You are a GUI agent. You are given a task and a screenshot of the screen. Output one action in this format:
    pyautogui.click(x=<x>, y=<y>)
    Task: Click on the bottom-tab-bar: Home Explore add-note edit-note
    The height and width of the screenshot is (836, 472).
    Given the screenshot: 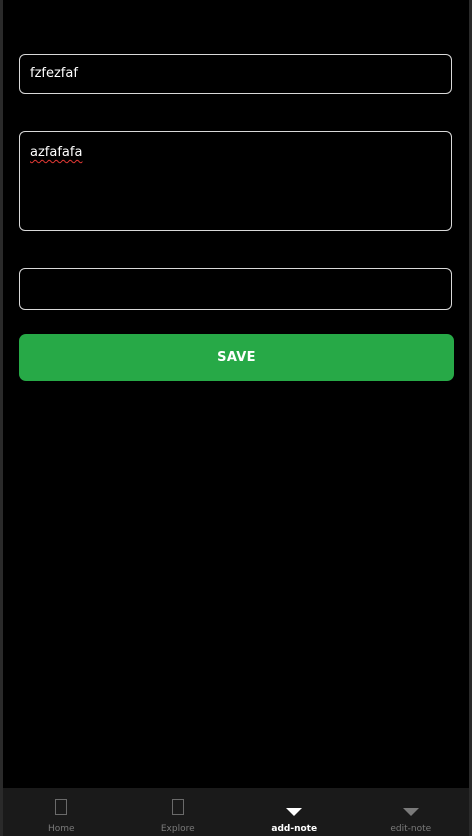 What is the action you would take?
    pyautogui.click(x=236, y=812)
    